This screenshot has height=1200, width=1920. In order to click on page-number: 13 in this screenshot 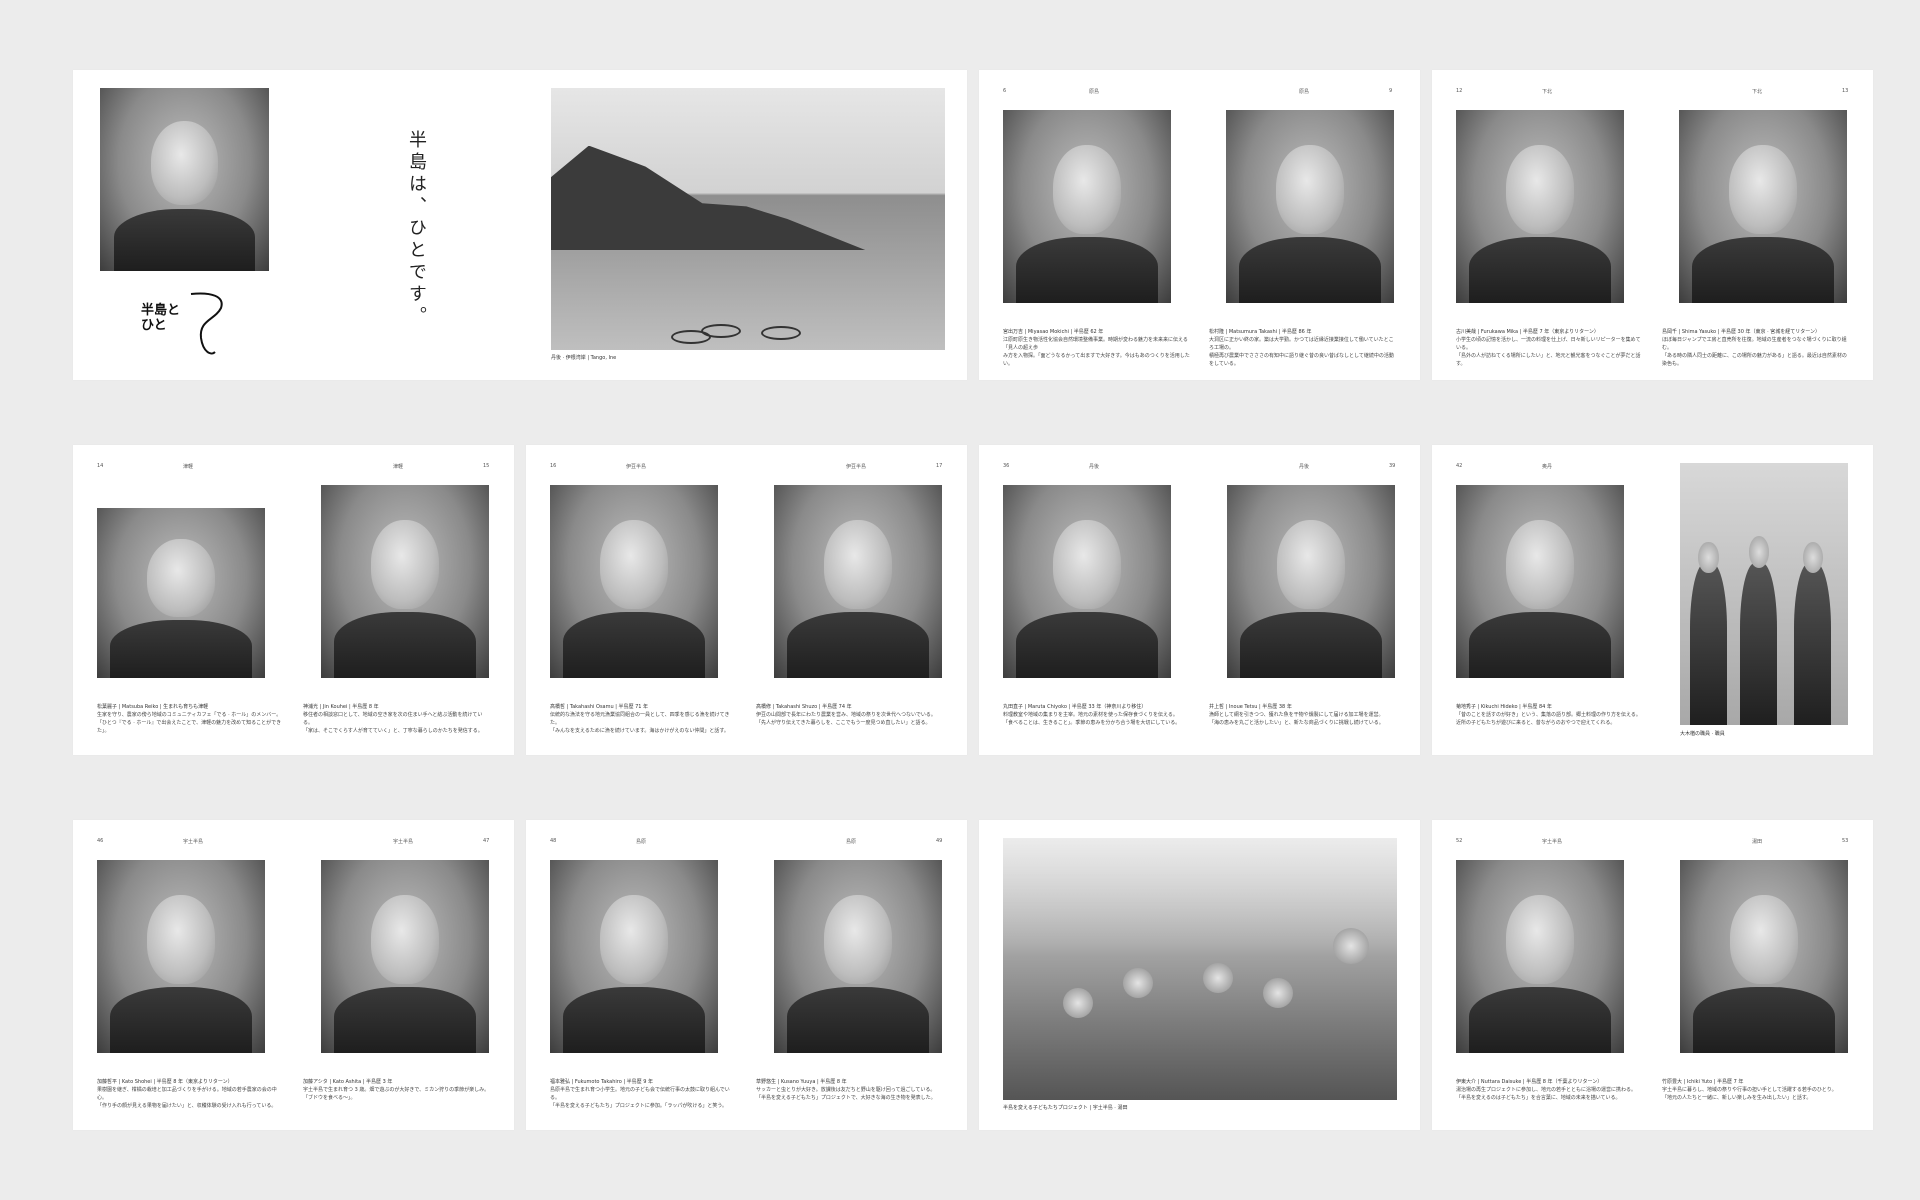, I will do `click(1845, 91)`.